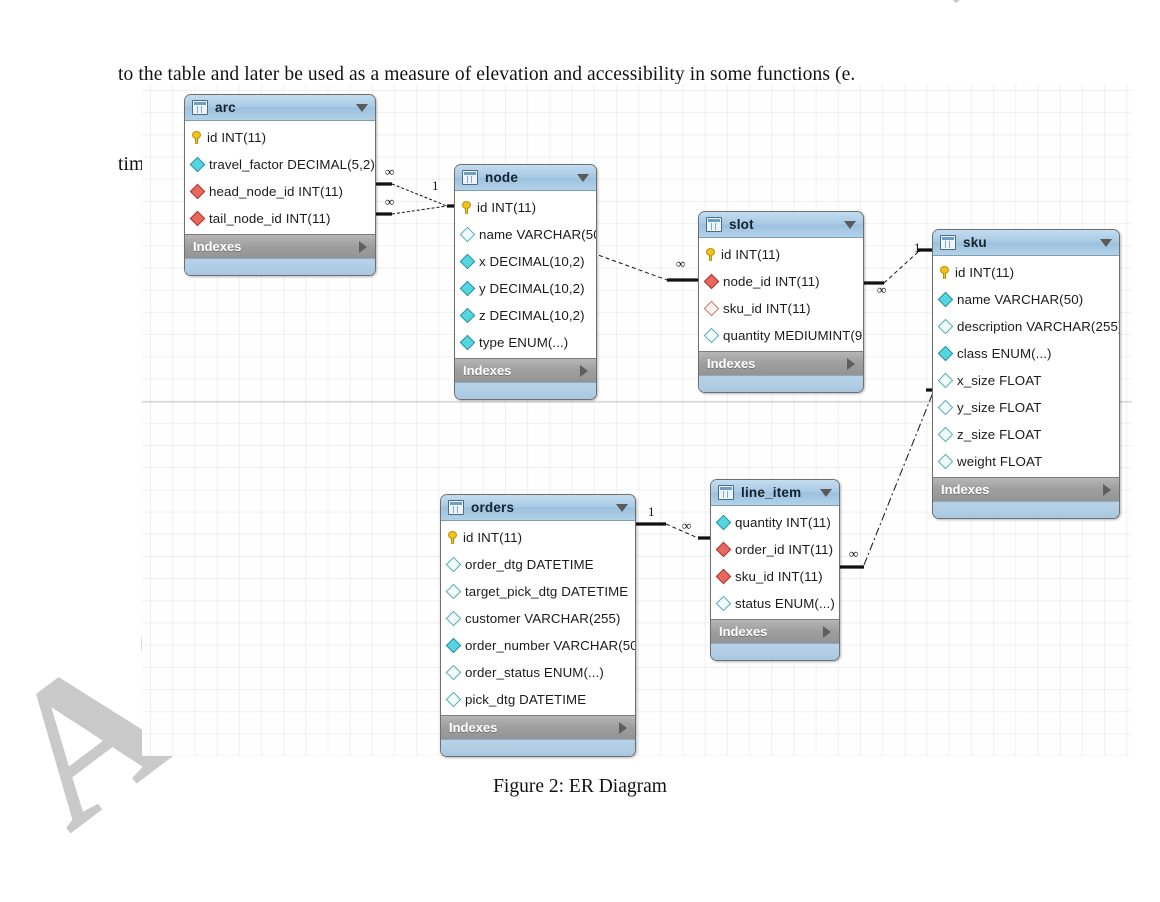  I want to click on field-row: target_pick_dtg DATETIME, so click(538, 591).